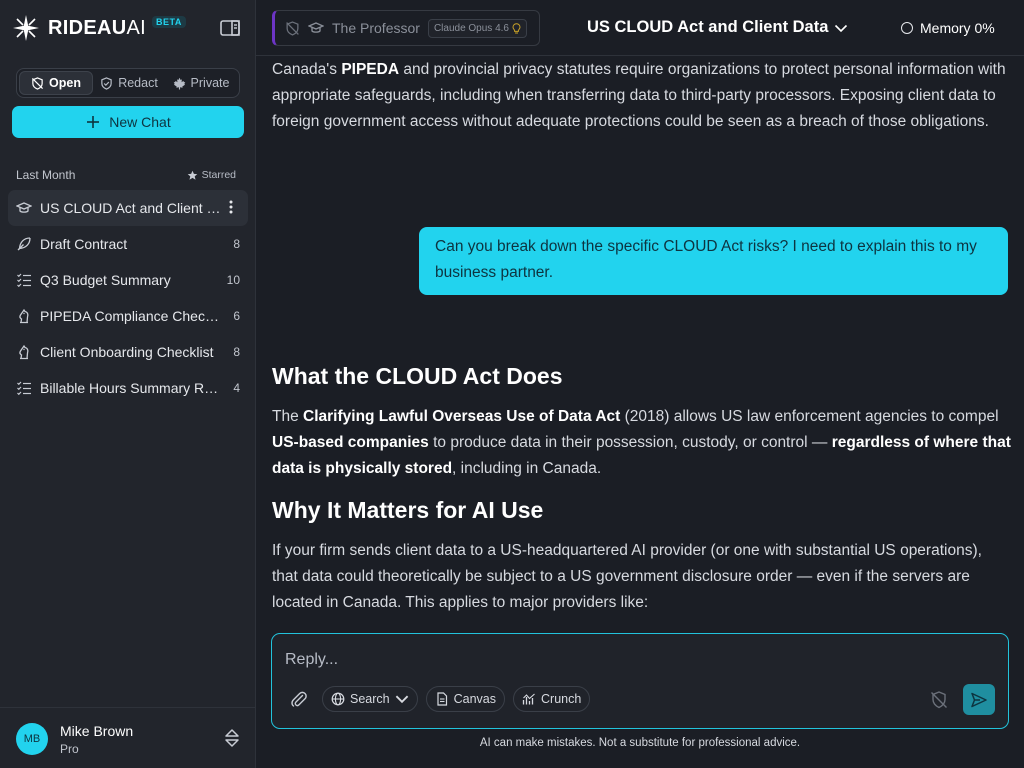 This screenshot has height=768, width=1024. I want to click on text-run: Canada's, so click(307, 69).